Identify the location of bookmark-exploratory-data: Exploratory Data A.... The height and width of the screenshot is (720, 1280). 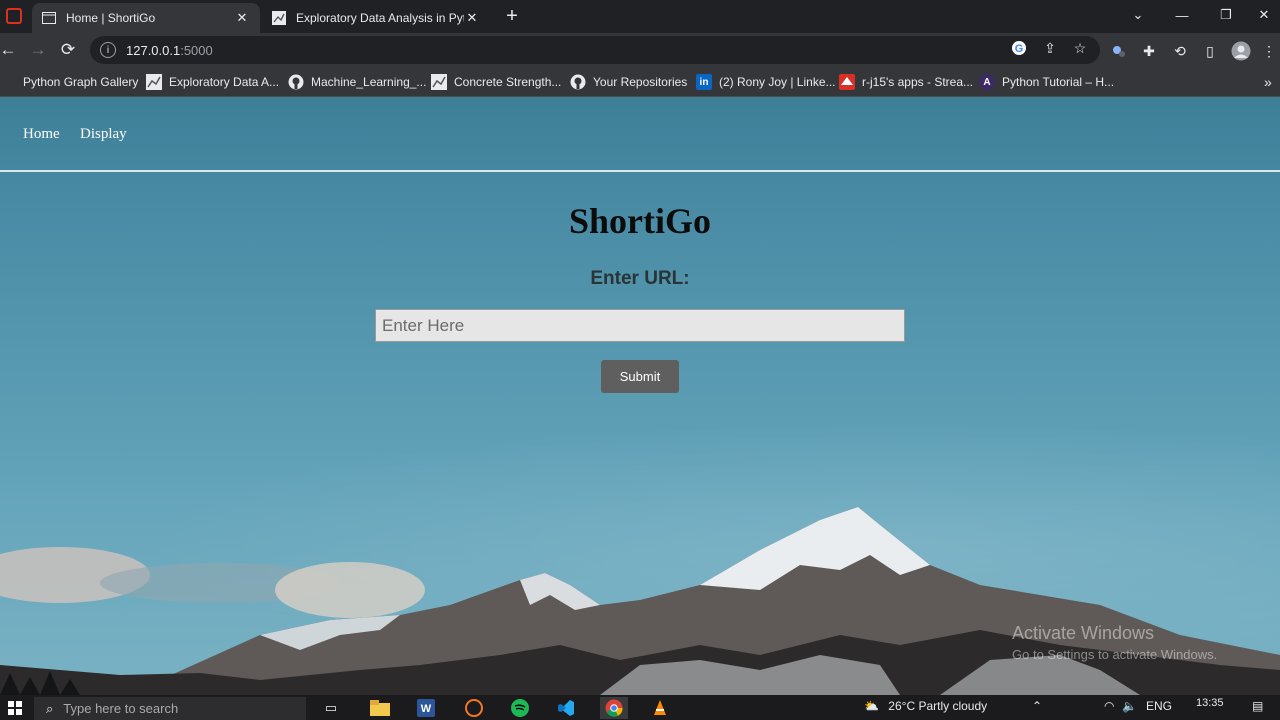
(212, 82).